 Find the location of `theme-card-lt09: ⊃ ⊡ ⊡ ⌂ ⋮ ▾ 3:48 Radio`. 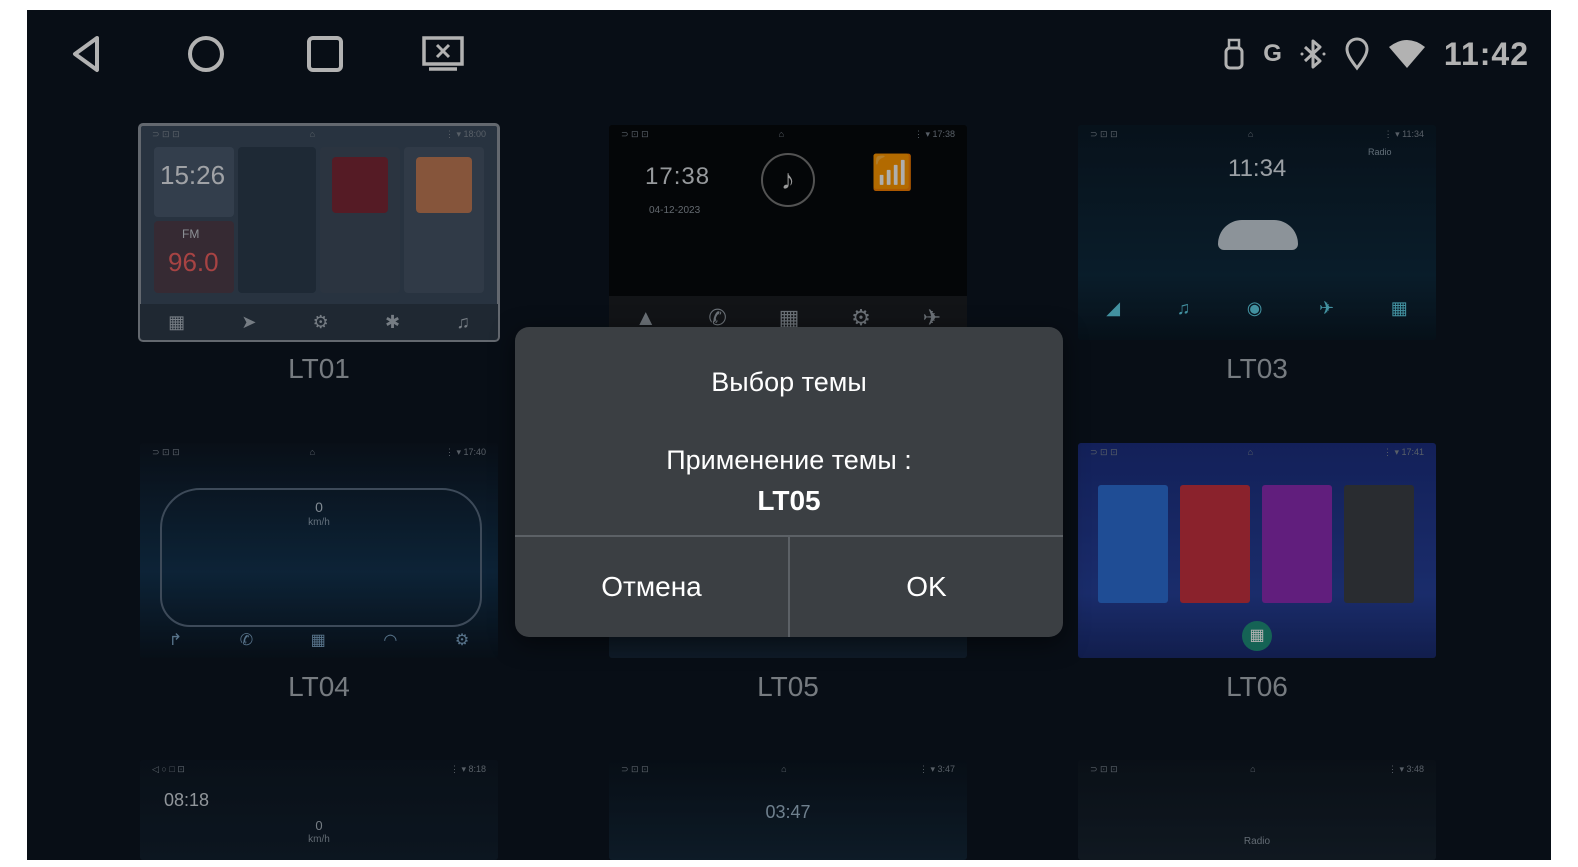

theme-card-lt09: ⊃ ⊡ ⊡ ⌂ ⋮ ▾ 3:48 Radio is located at coordinates (1257, 810).